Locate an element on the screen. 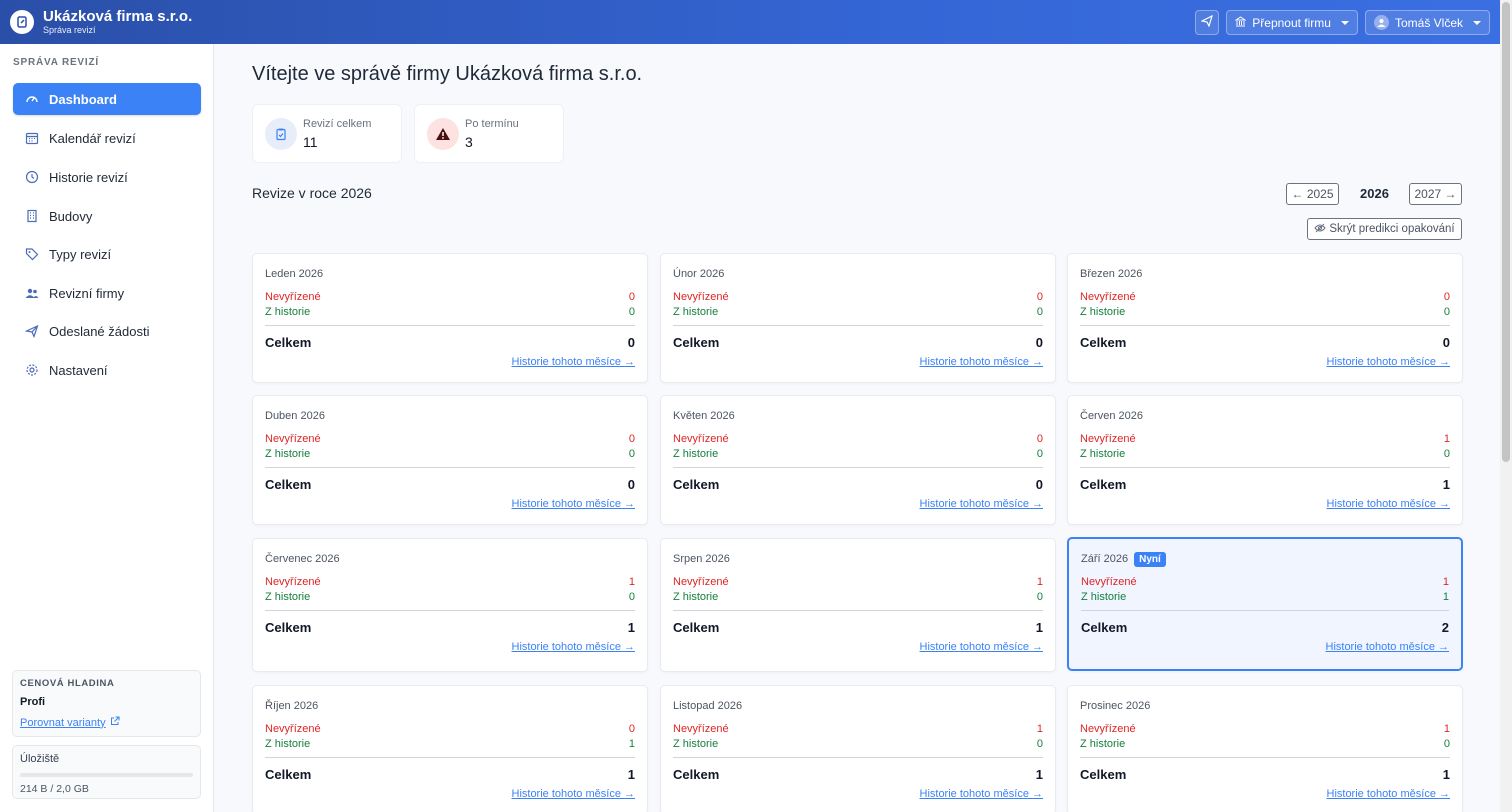 The image size is (1512, 812). sidebar-item-revision-companies: Revizní firmy is located at coordinates (107, 293).